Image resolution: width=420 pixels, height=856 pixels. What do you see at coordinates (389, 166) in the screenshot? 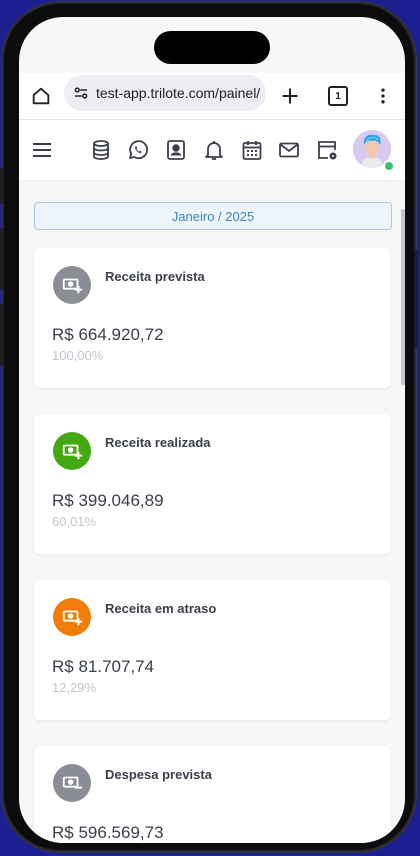
I see `online-status-dot` at bounding box center [389, 166].